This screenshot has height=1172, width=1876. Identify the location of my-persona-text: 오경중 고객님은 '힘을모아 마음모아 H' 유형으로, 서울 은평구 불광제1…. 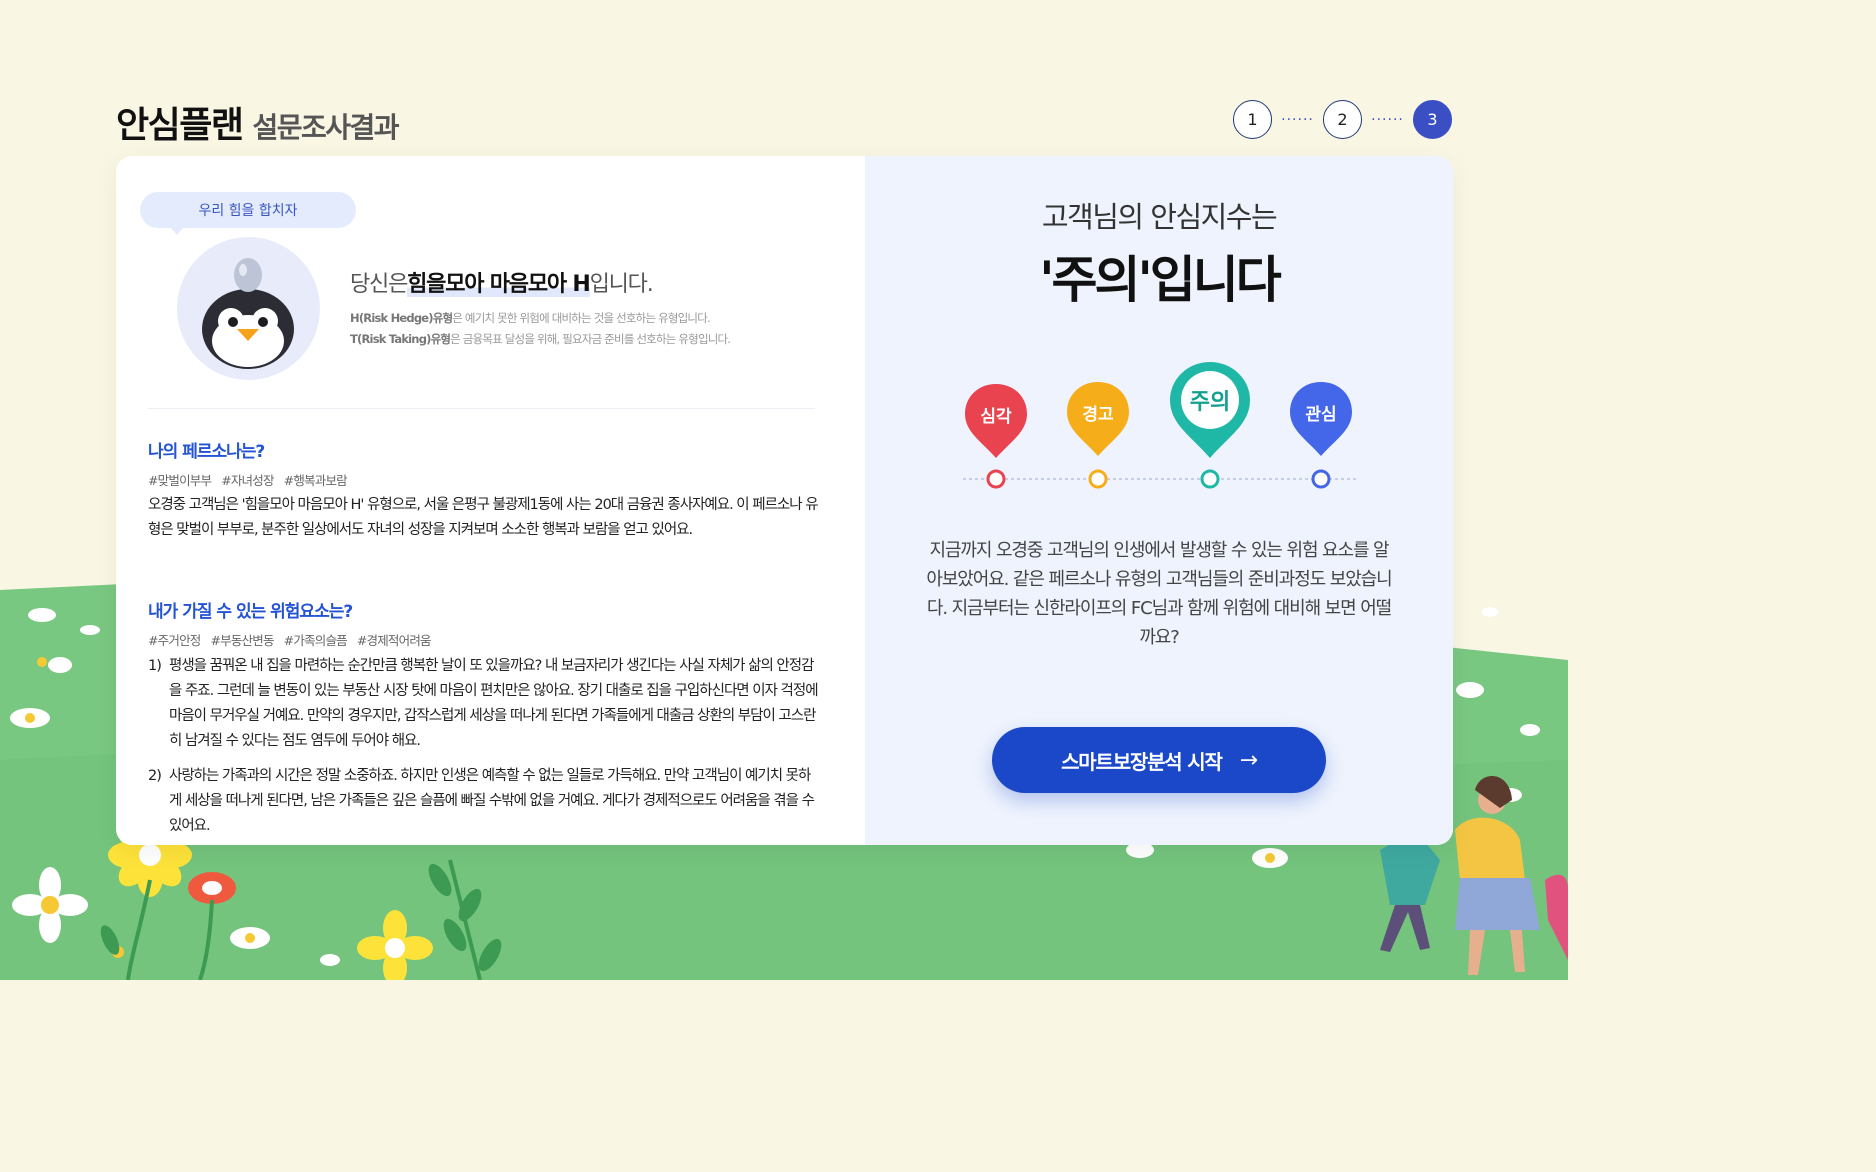
(483, 517).